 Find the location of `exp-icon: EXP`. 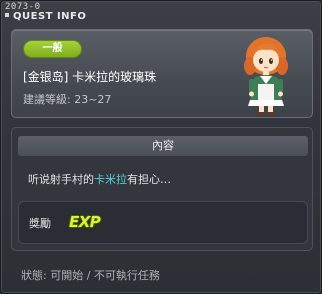

exp-icon: EXP is located at coordinates (85, 222).